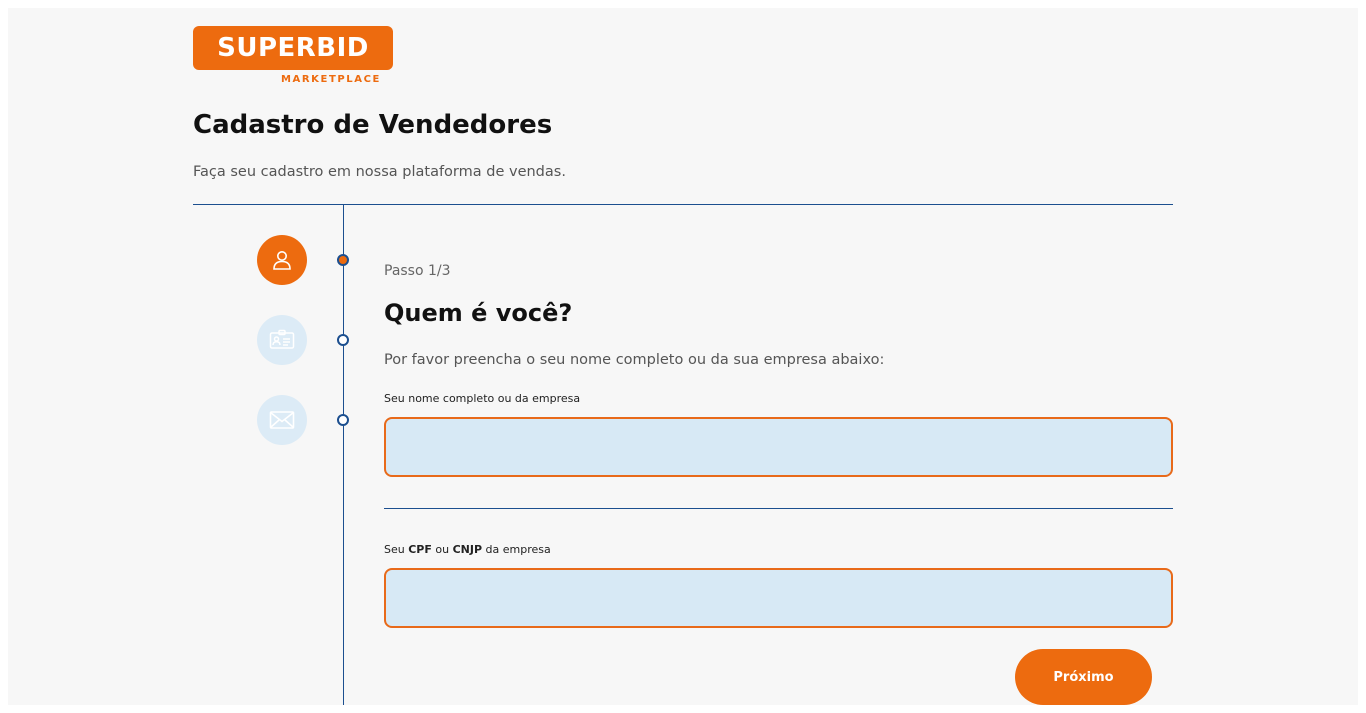 The width and height of the screenshot is (1366, 713). I want to click on document-label-prefix: Seu, so click(396, 549).